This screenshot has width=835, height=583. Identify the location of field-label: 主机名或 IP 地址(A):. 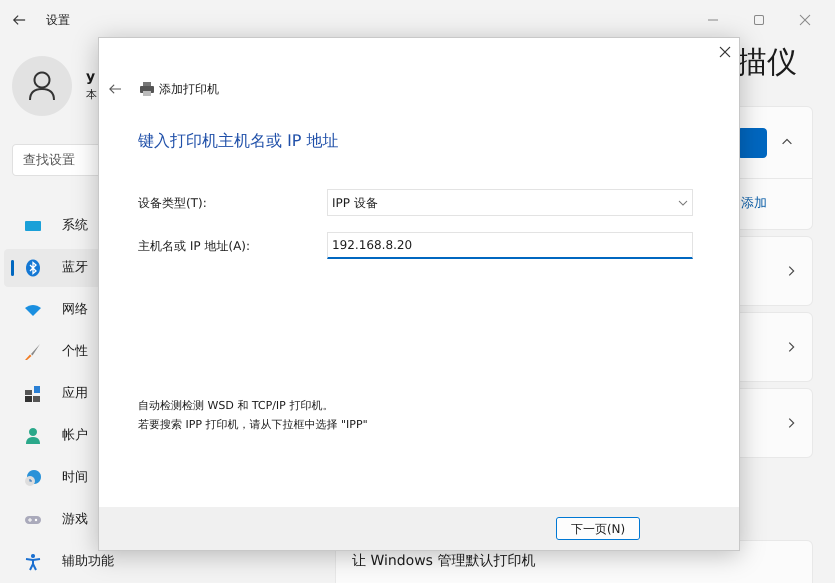
(195, 246).